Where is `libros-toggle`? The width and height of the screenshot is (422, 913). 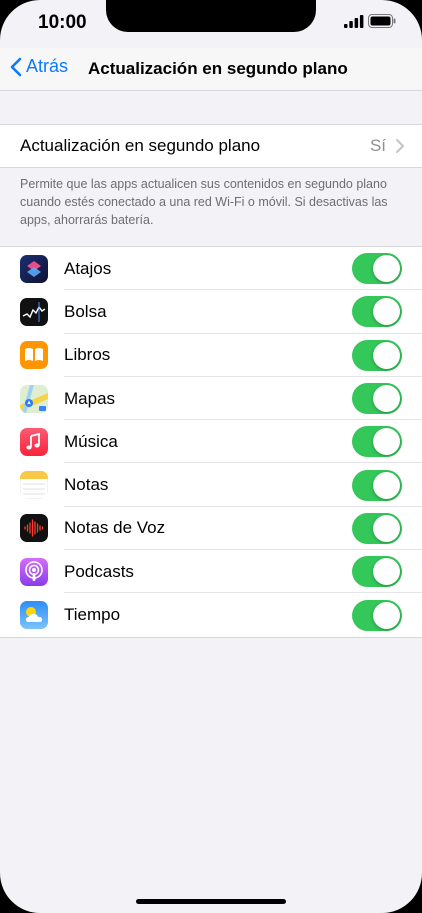 libros-toggle is located at coordinates (377, 355).